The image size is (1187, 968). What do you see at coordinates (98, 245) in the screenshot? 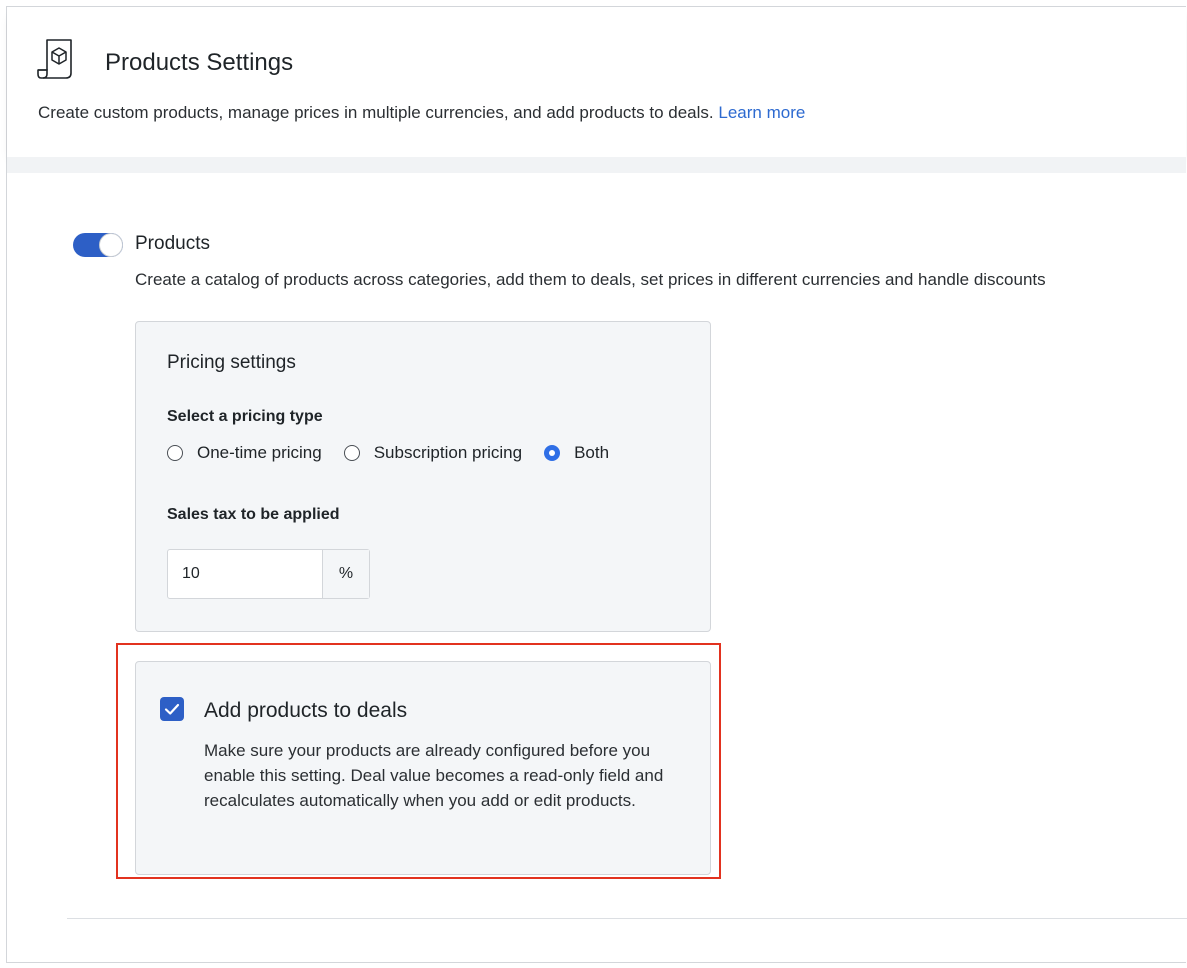
I see `products-toggle` at bounding box center [98, 245].